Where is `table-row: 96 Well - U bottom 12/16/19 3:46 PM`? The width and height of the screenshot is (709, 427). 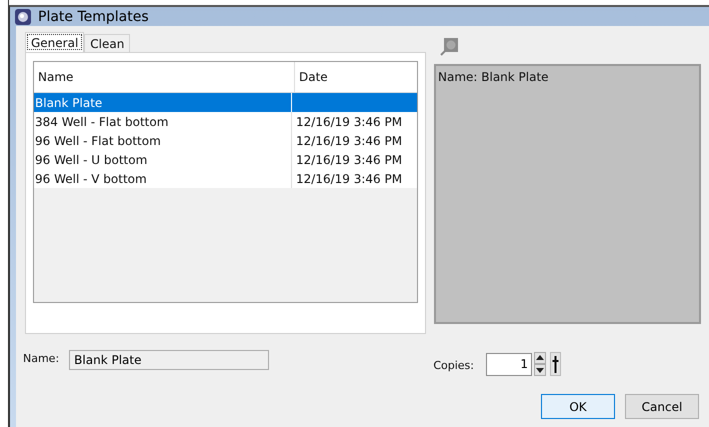
table-row: 96 Well - U bottom 12/16/19 3:46 PM is located at coordinates (225, 159).